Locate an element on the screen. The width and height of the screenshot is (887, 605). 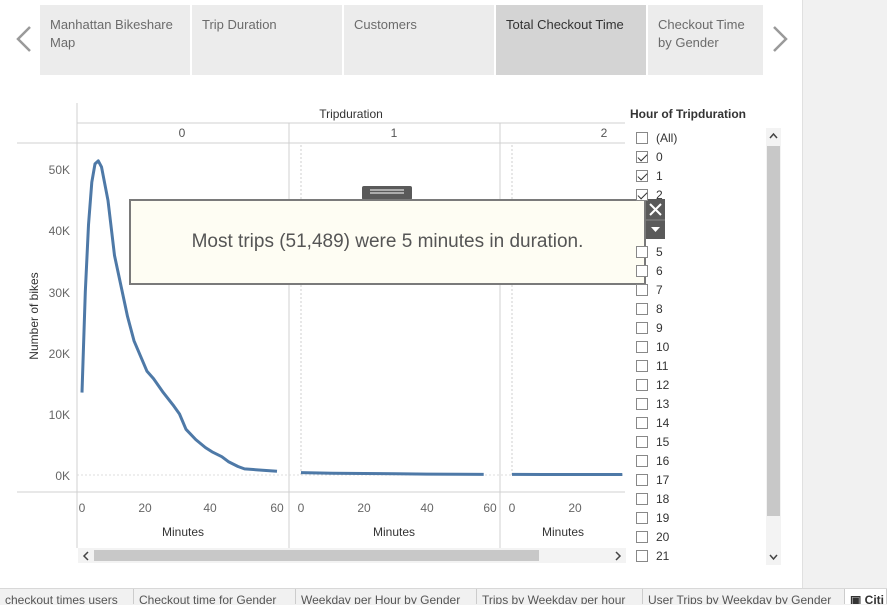
chevron-right-icon is located at coordinates (781, 38).